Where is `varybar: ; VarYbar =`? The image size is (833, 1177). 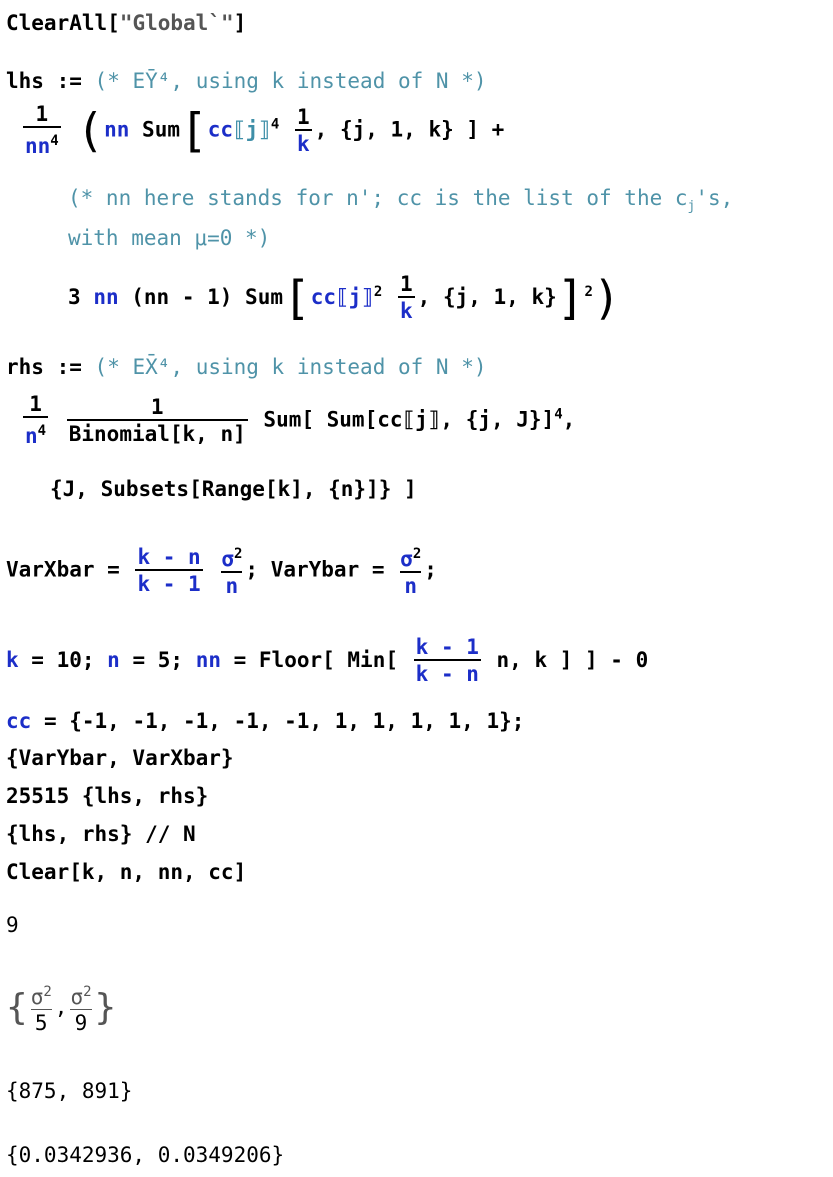 varybar: ; VarYbar = is located at coordinates (315, 569).